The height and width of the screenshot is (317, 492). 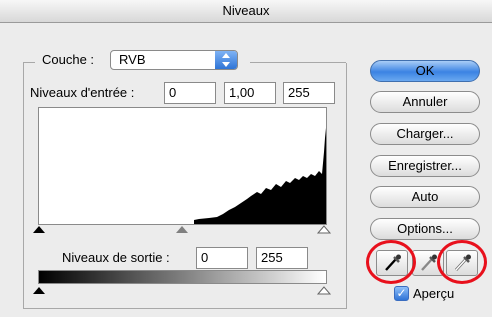 I want to click on window-title: Niveaux, so click(x=246, y=10).